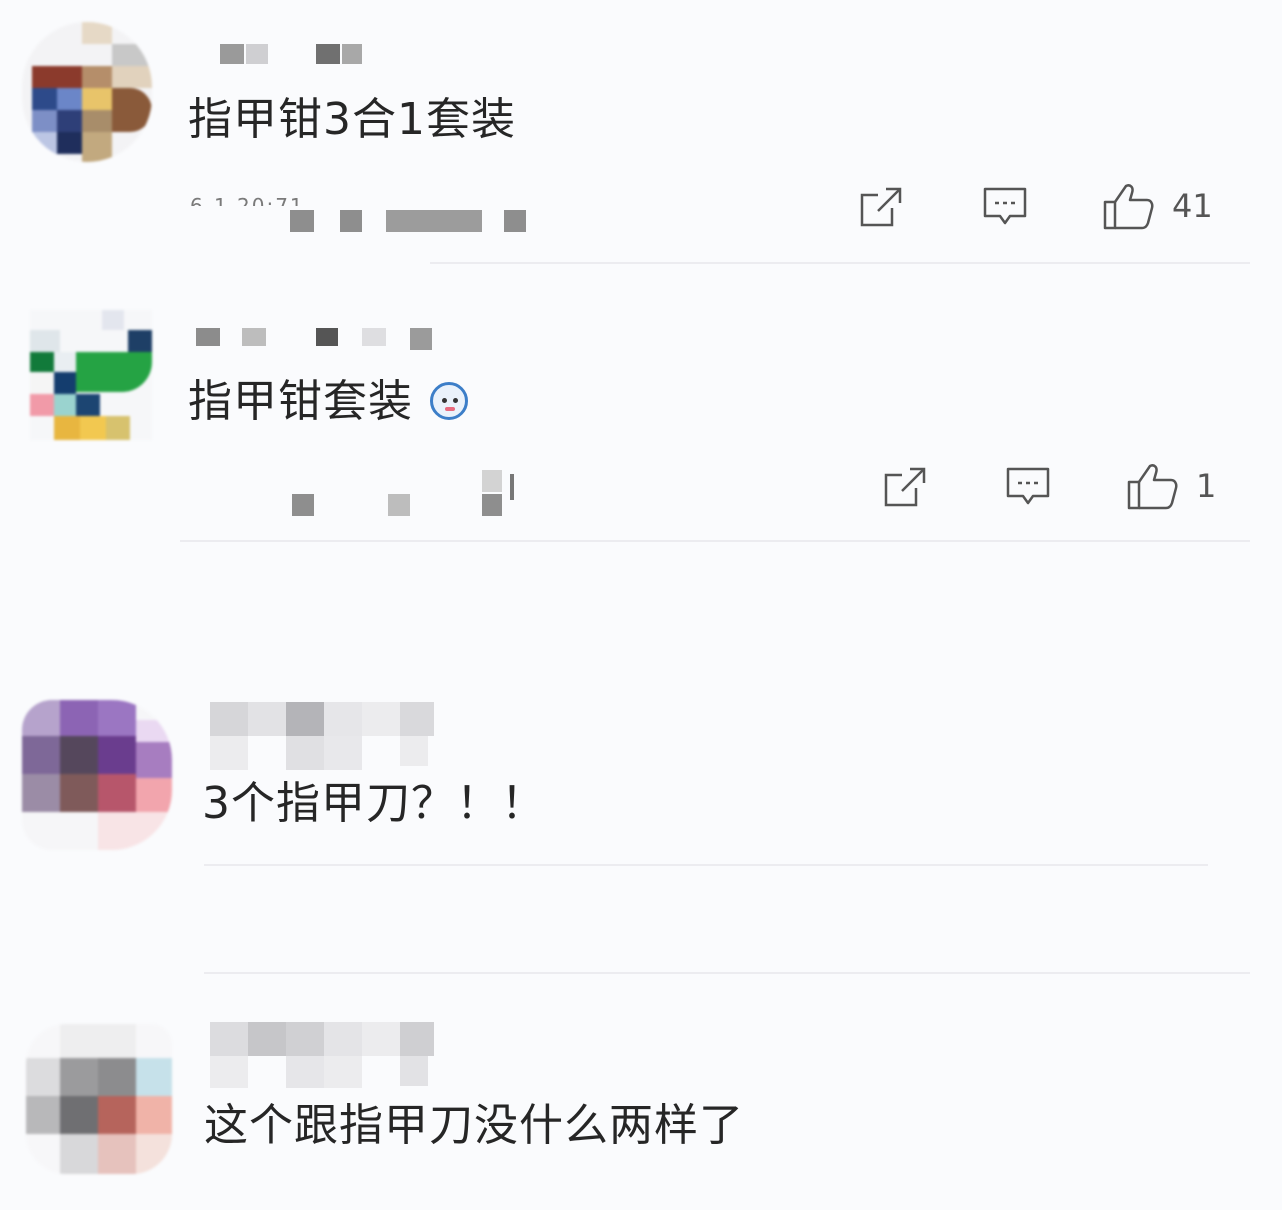 The height and width of the screenshot is (1210, 1282). Describe the element at coordinates (474, 1125) in the screenshot. I see `comment-text: 这个跟指甲刀没什么两样了` at that location.